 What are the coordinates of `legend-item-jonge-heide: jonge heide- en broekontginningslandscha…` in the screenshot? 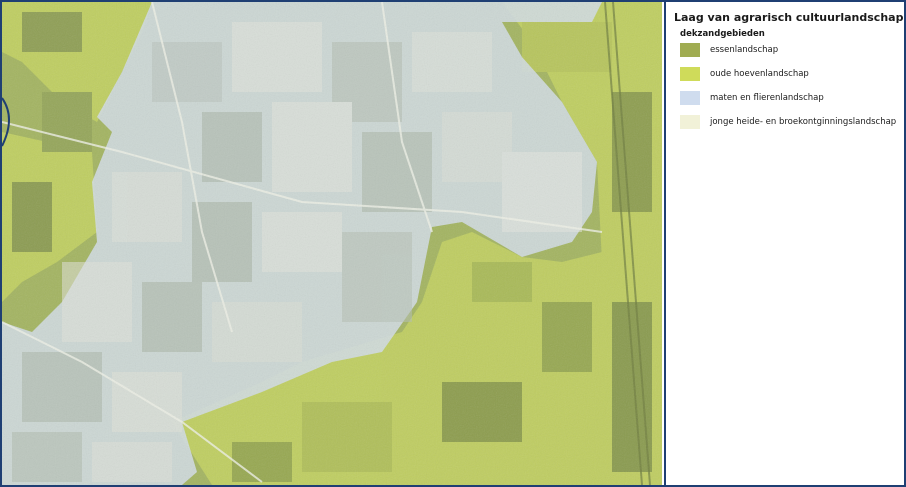 It's located at (792, 123).